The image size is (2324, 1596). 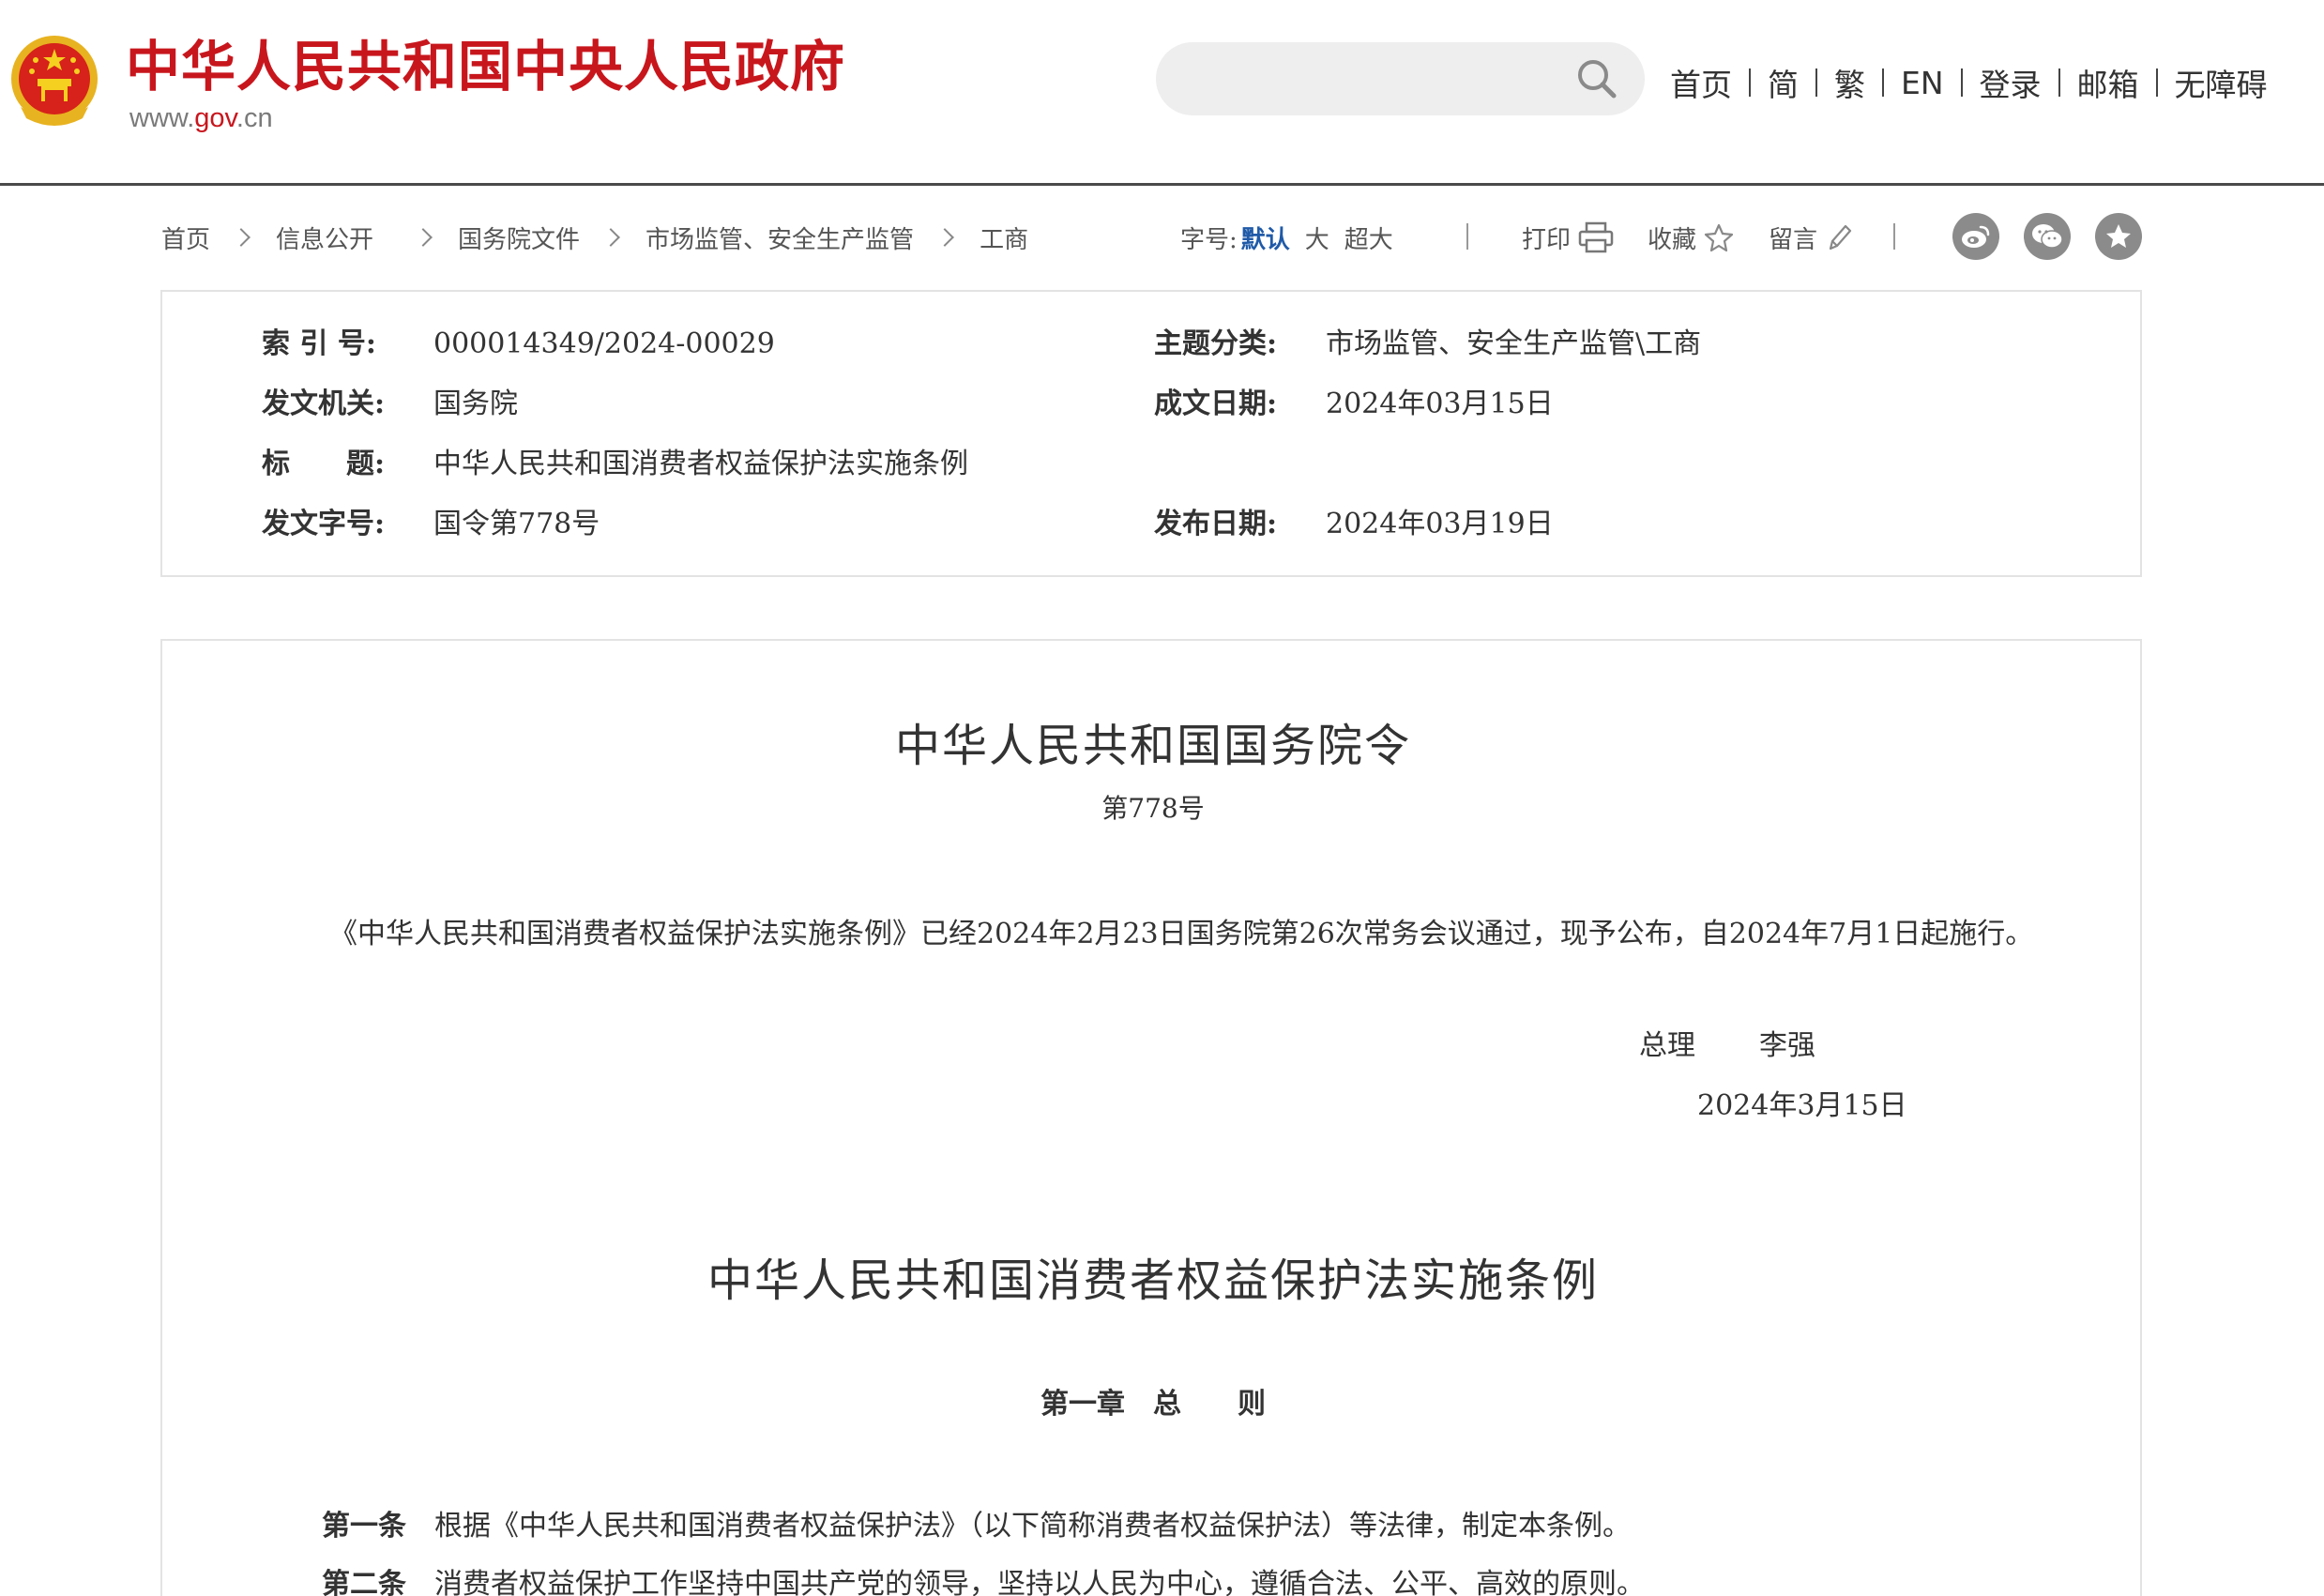 I want to click on wechat-icon, so click(x=2047, y=236).